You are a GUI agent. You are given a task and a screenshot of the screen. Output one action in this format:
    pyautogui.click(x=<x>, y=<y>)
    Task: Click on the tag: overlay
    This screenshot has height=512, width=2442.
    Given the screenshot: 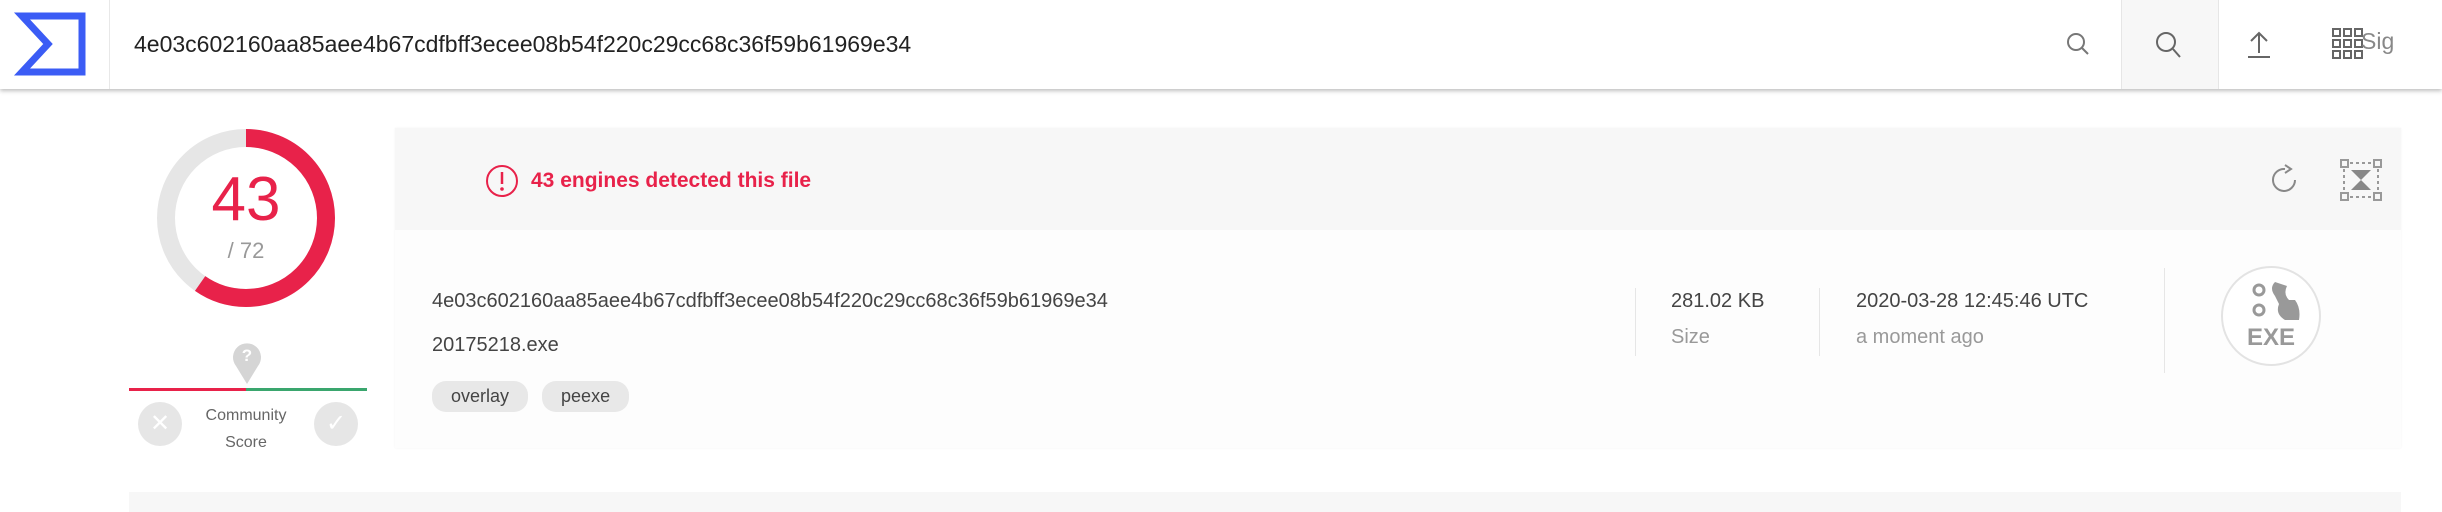 What is the action you would take?
    pyautogui.click(x=480, y=396)
    